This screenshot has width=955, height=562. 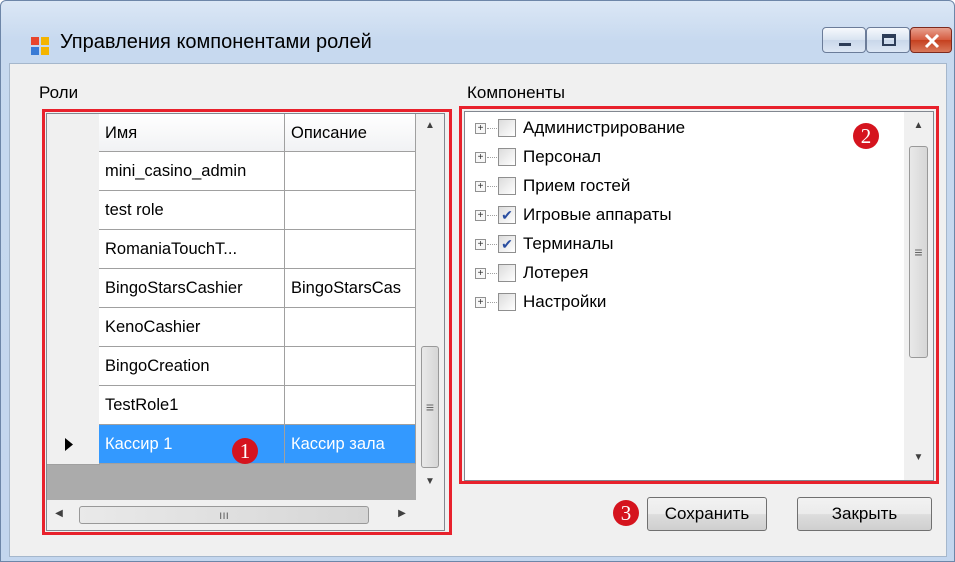 I want to click on minimize-icon, so click(x=845, y=44).